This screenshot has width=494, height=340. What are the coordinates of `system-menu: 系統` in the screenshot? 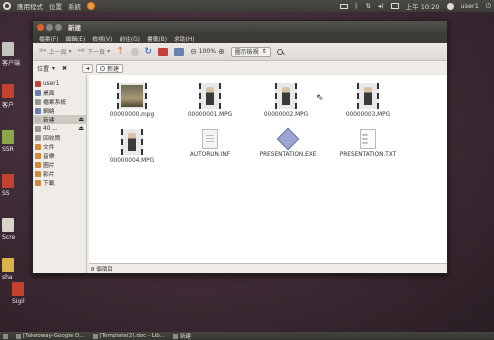 It's located at (74, 6).